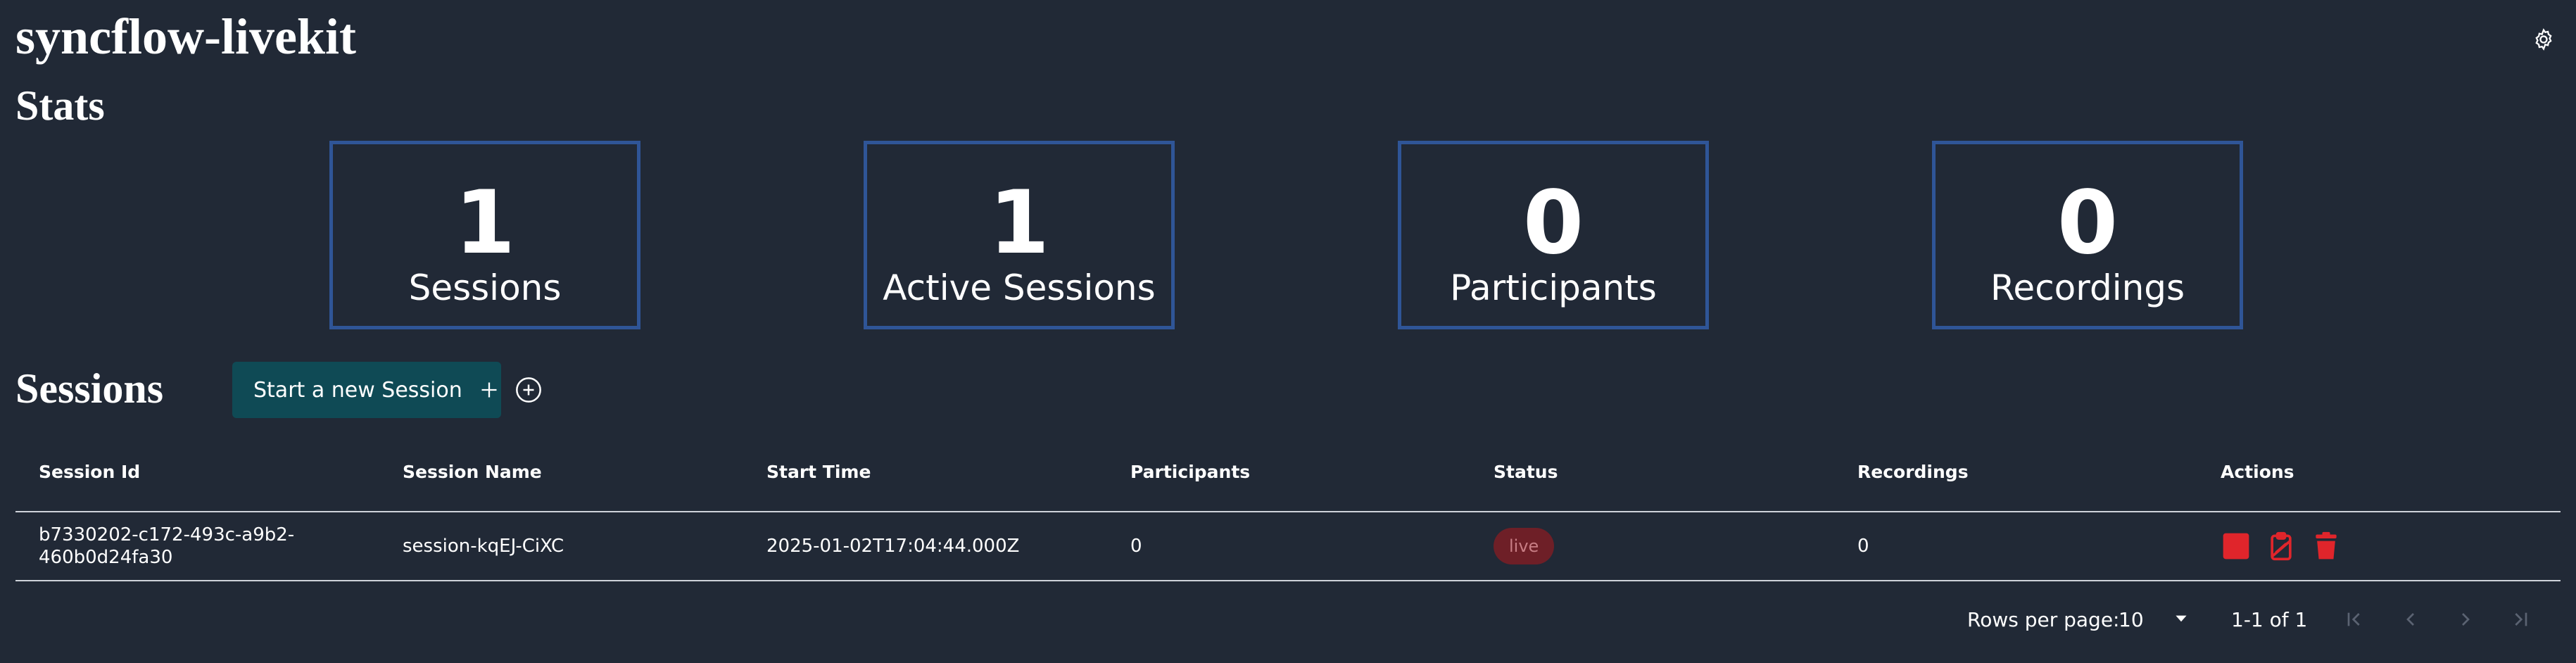 The image size is (2576, 663). Describe the element at coordinates (60, 105) in the screenshot. I see `stats-section-title: Stats` at that location.